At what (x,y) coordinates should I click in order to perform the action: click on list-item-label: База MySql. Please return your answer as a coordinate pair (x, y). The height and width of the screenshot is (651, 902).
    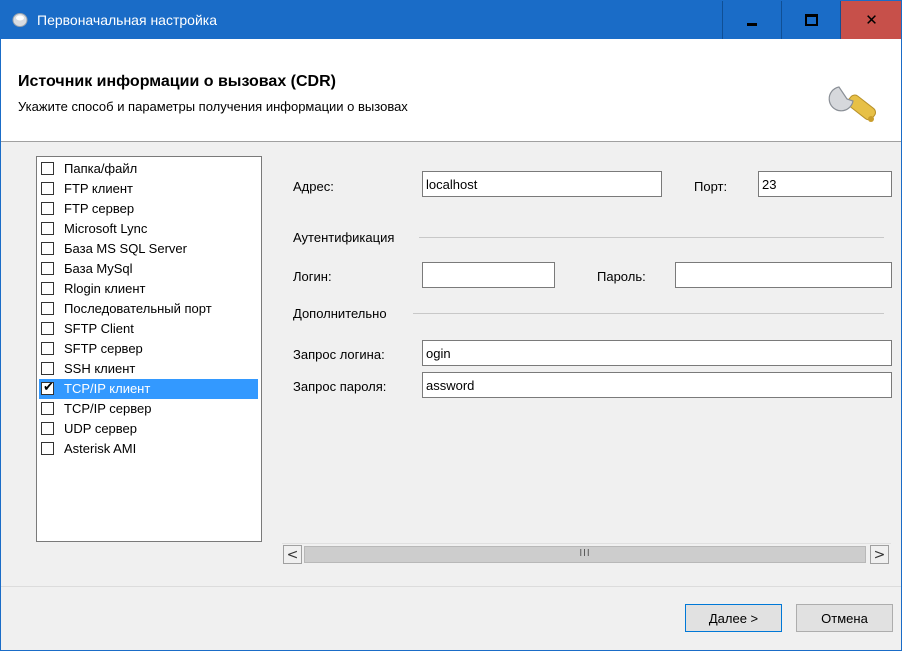
    Looking at the image, I should click on (98, 268).